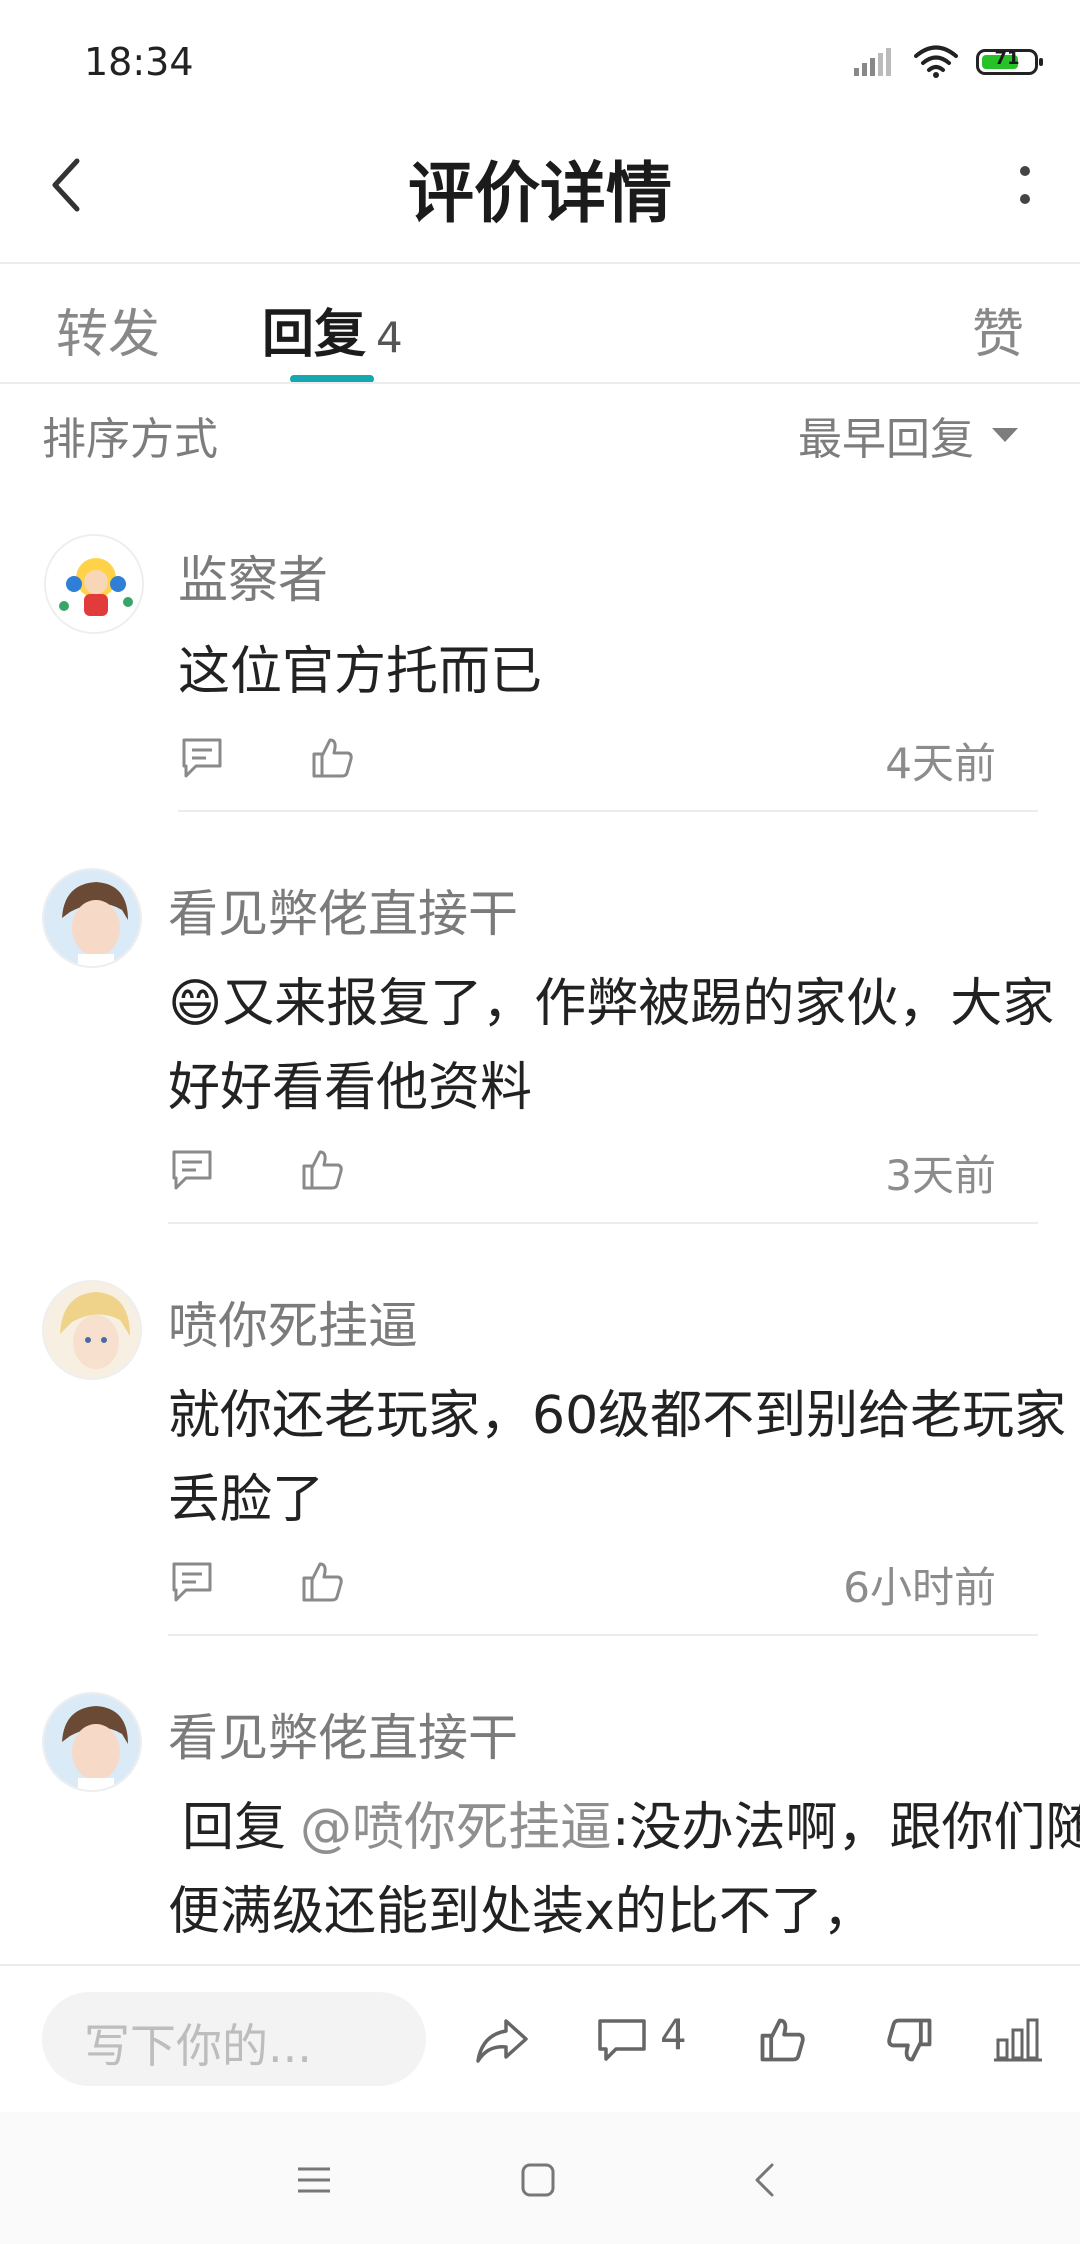 The height and width of the screenshot is (2244, 1080). Describe the element at coordinates (940, 1175) in the screenshot. I see `comment-time: 3天前` at that location.